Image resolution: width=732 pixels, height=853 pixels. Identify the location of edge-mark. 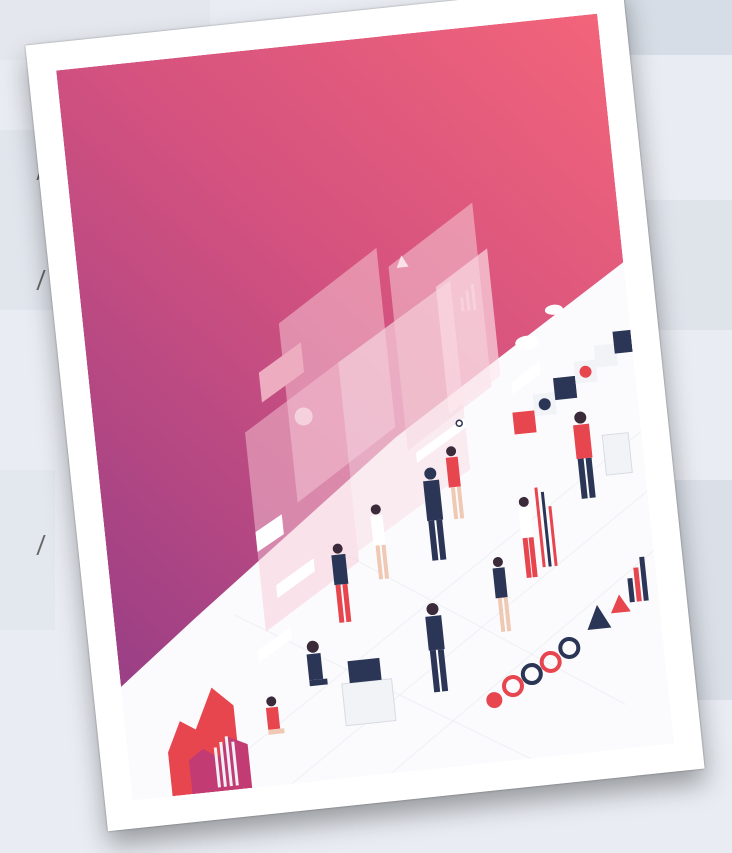
(48, 545).